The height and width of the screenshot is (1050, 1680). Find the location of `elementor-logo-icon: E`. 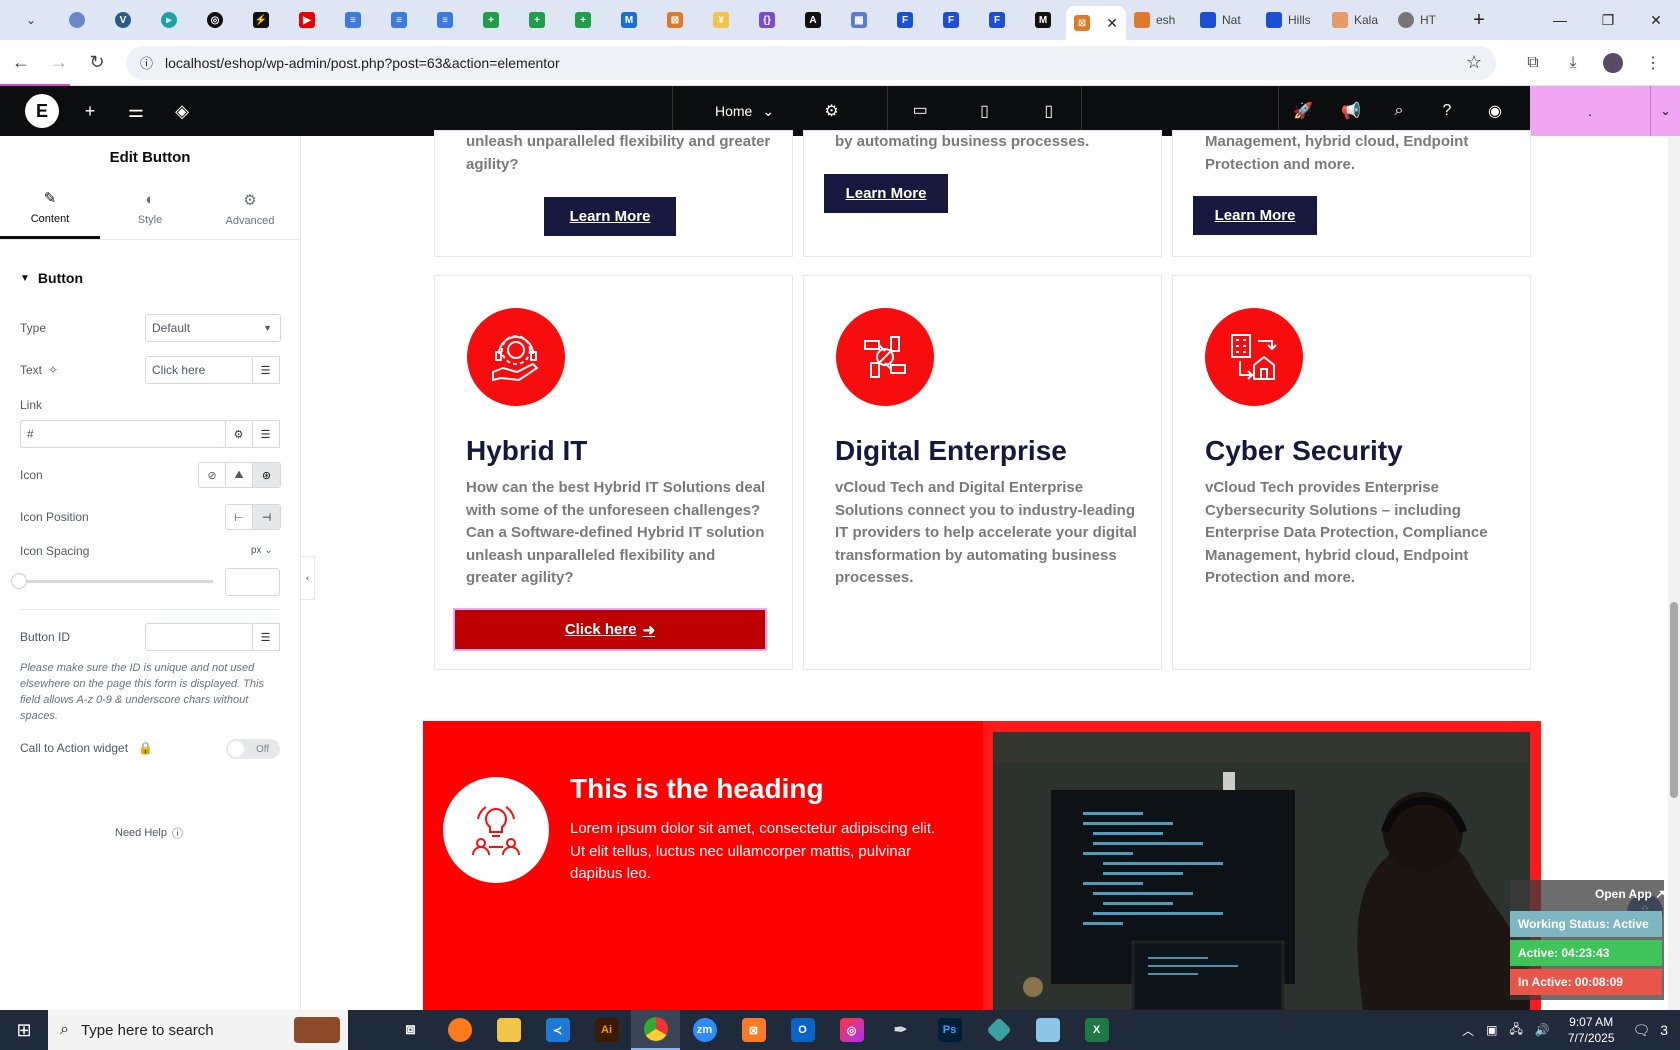

elementor-logo-icon: E is located at coordinates (42, 111).